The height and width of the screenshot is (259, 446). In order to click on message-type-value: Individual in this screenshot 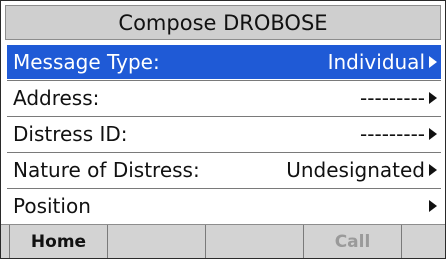, I will do `click(376, 62)`.